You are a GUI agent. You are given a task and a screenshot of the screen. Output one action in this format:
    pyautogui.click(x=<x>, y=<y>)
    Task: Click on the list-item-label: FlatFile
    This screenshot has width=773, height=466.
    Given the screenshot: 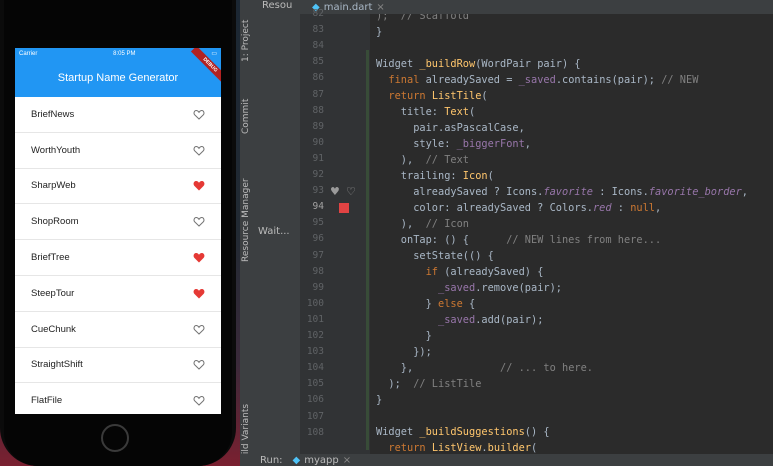 What is the action you would take?
    pyautogui.click(x=47, y=401)
    